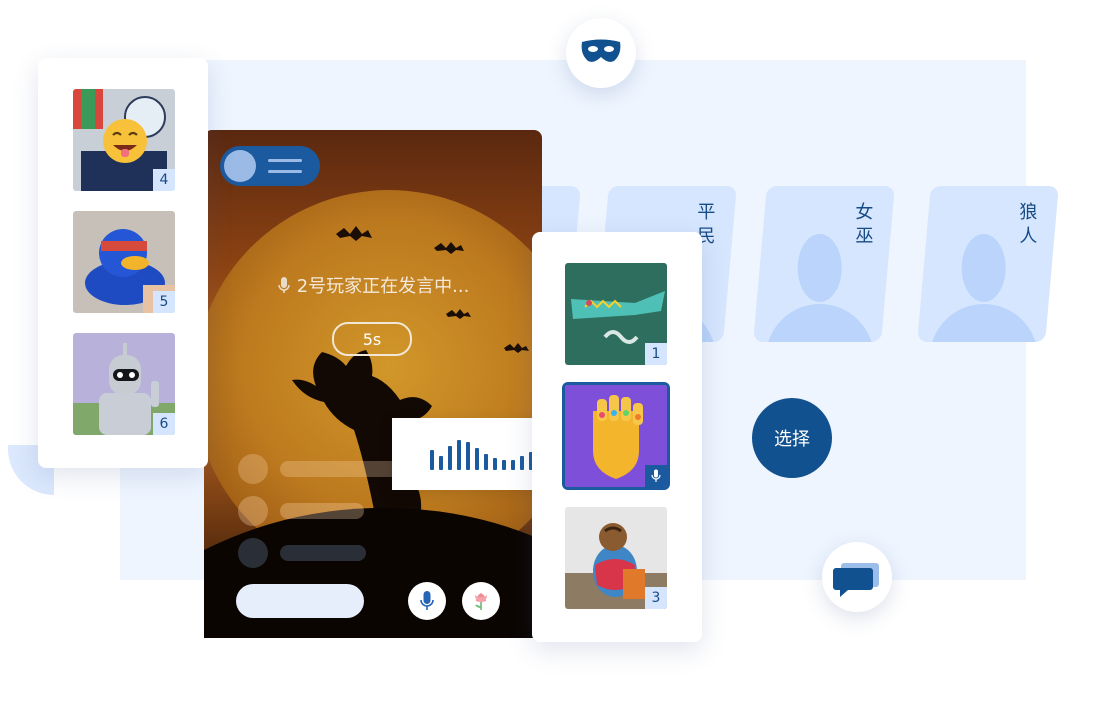 The image size is (1104, 712). I want to click on player-number: 1, so click(656, 354).